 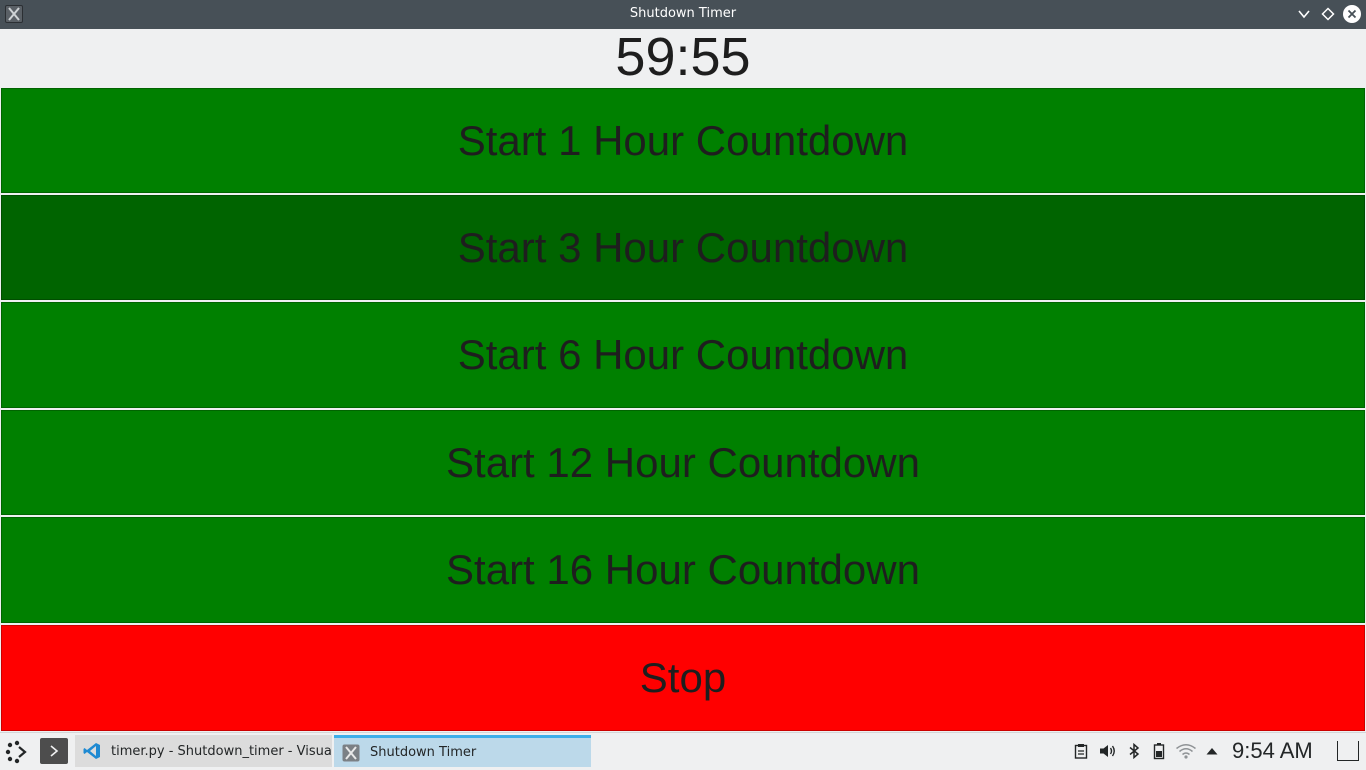 What do you see at coordinates (1134, 751) in the screenshot?
I see `bluetooth-icon` at bounding box center [1134, 751].